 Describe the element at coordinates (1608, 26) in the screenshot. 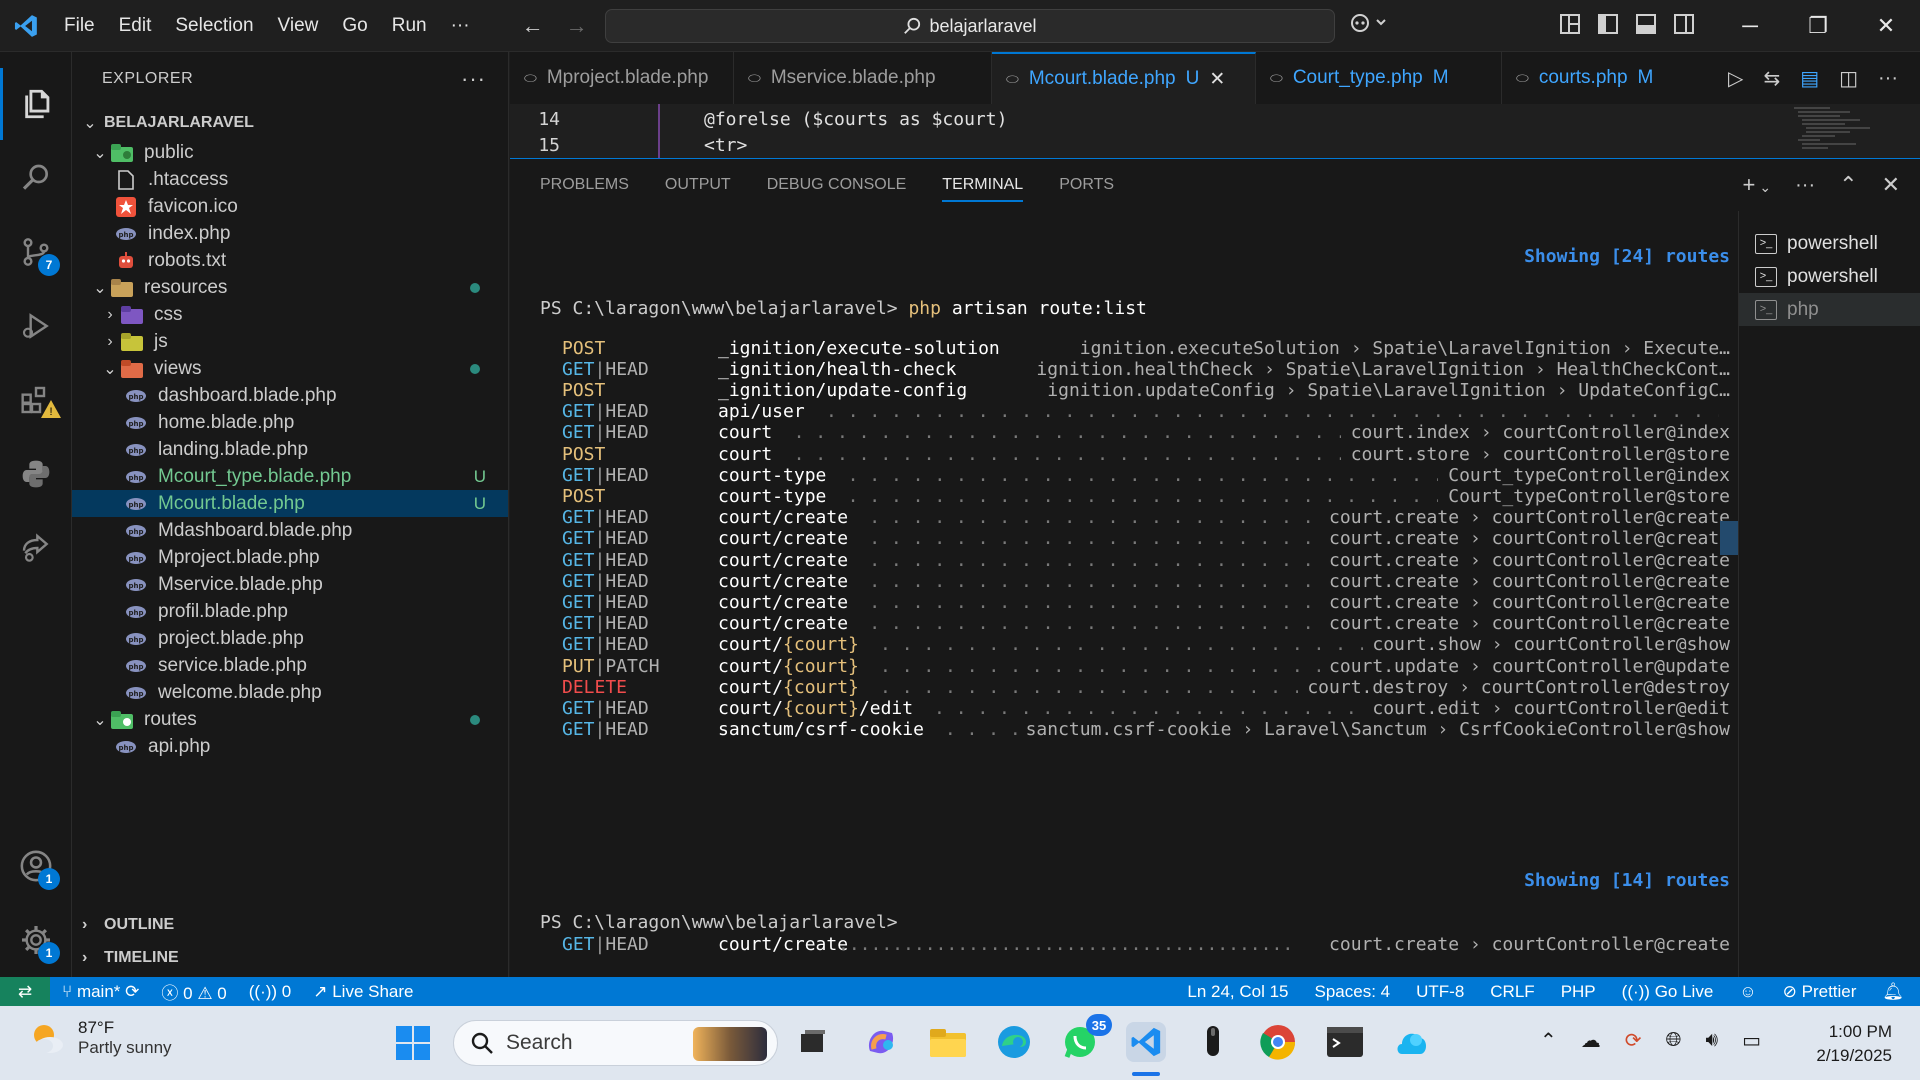

I see `toggle-primary-sidebar-icon` at that location.